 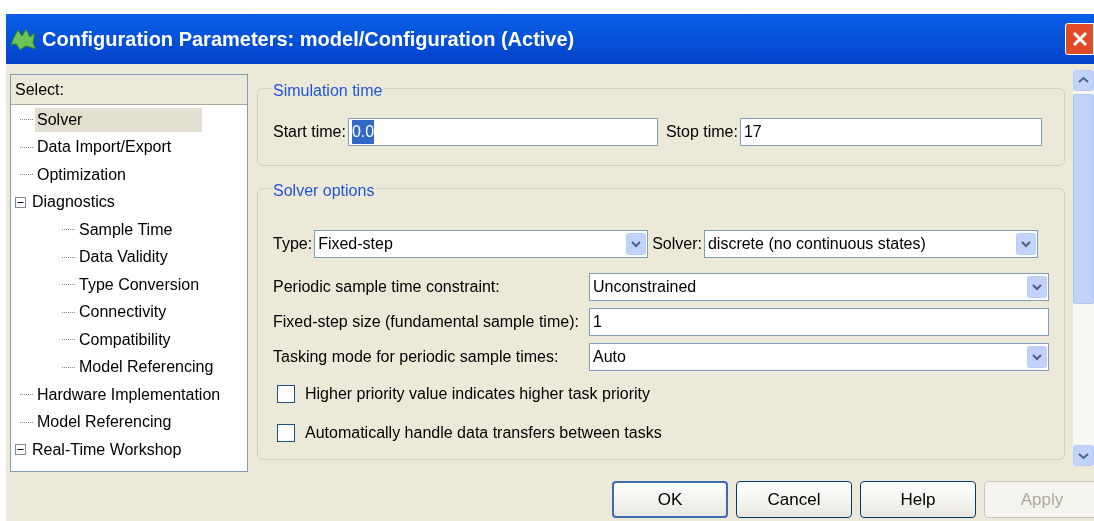 I want to click on tree-item: Optimization, so click(x=81, y=174).